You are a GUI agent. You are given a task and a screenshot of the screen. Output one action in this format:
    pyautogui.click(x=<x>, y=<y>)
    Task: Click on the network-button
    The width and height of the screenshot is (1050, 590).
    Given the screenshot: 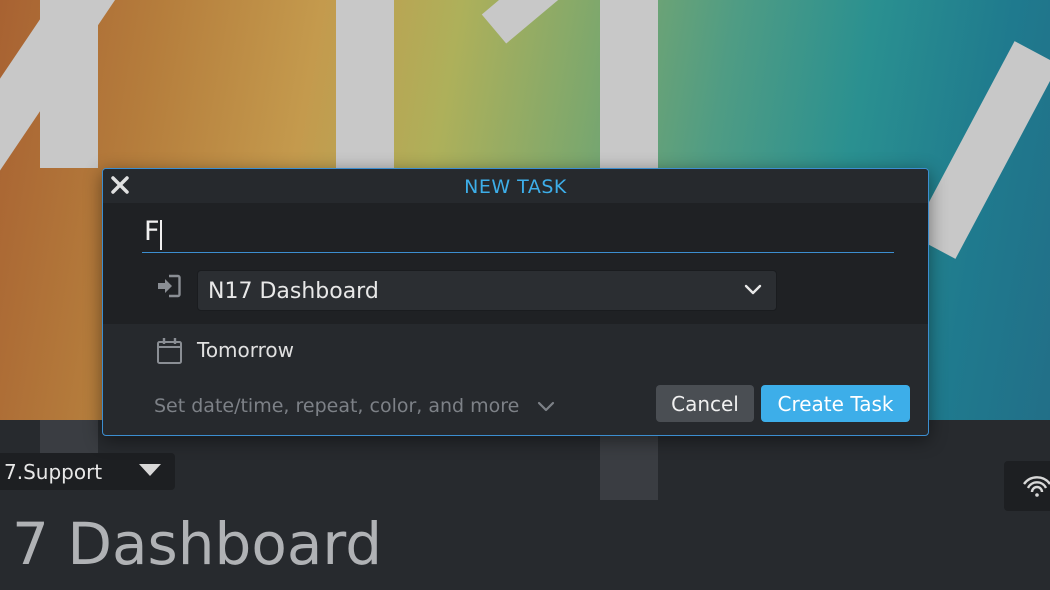 What is the action you would take?
    pyautogui.click(x=1027, y=486)
    